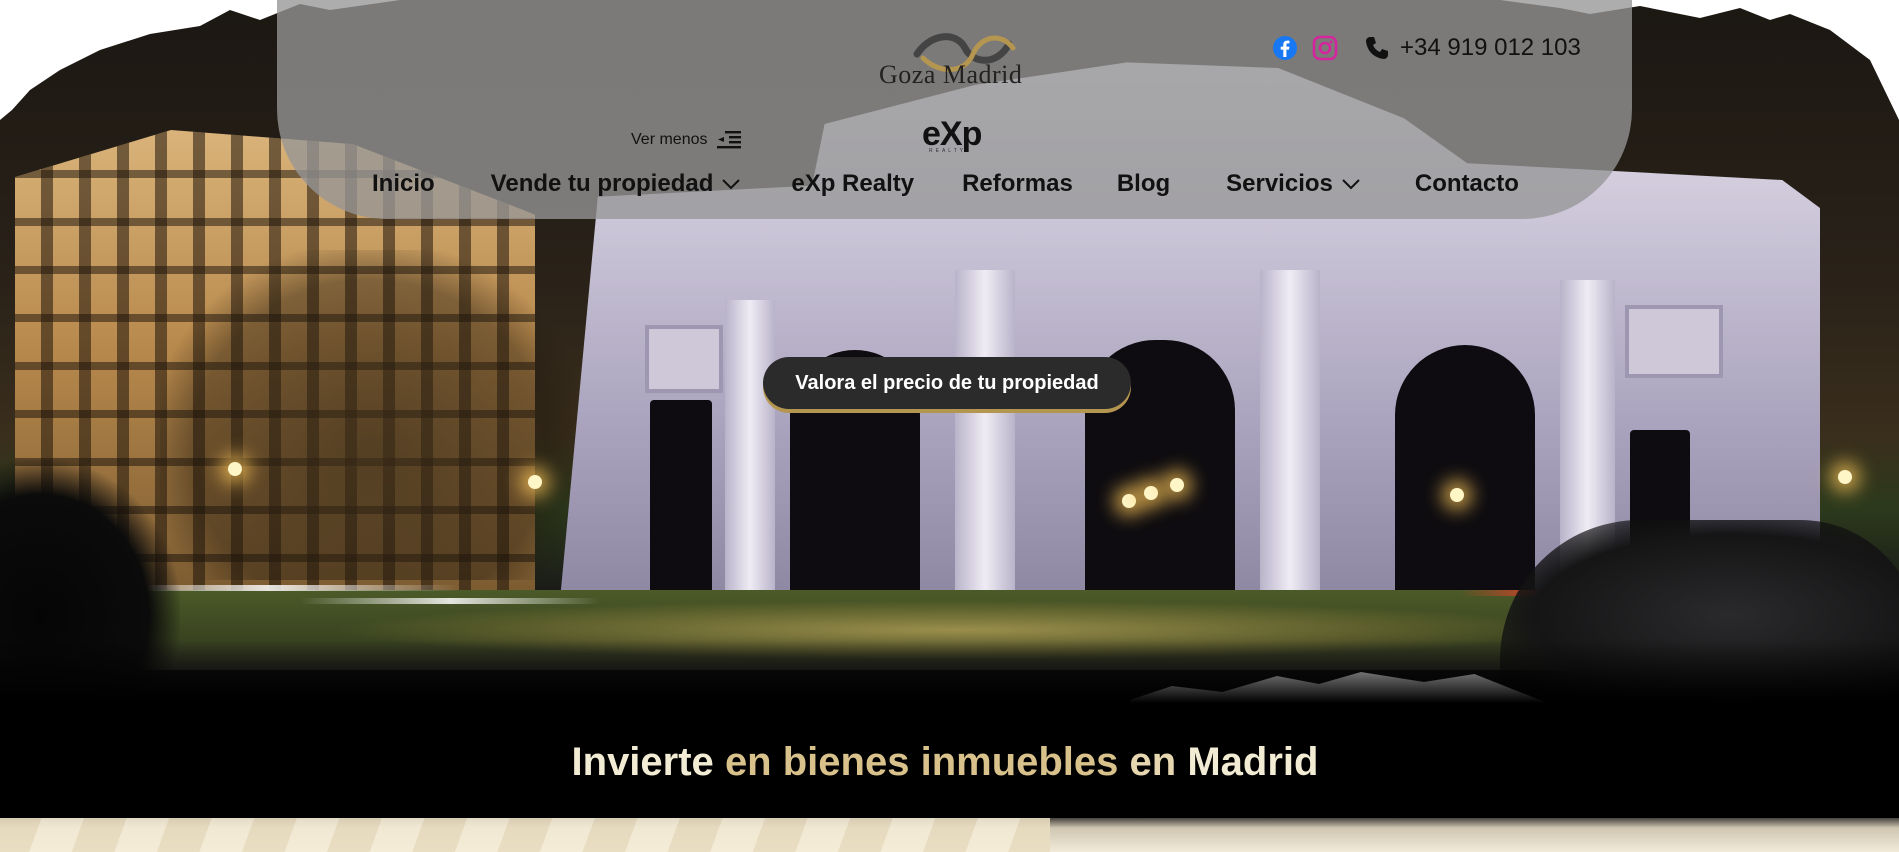  I want to click on nav-label: Reformas, so click(1017, 183).